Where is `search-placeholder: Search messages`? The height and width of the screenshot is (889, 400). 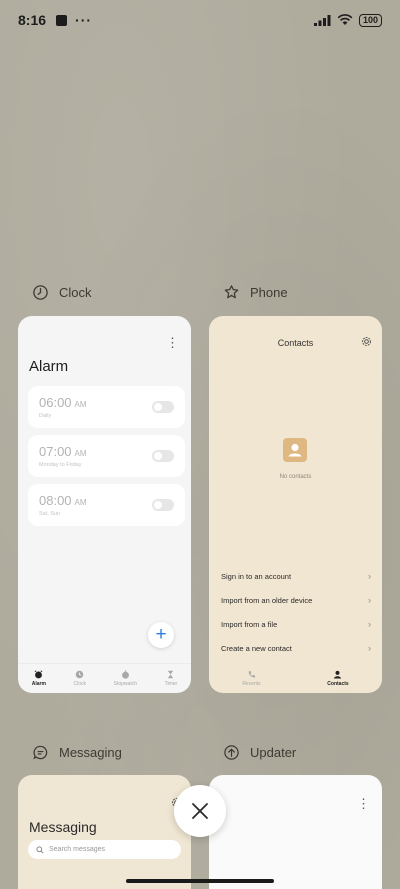 search-placeholder: Search messages is located at coordinates (77, 849).